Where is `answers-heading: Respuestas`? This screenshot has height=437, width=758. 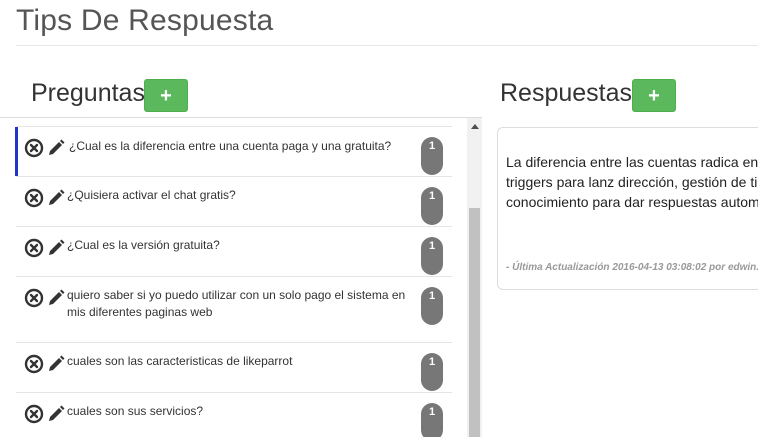 answers-heading: Respuestas is located at coordinates (566, 93).